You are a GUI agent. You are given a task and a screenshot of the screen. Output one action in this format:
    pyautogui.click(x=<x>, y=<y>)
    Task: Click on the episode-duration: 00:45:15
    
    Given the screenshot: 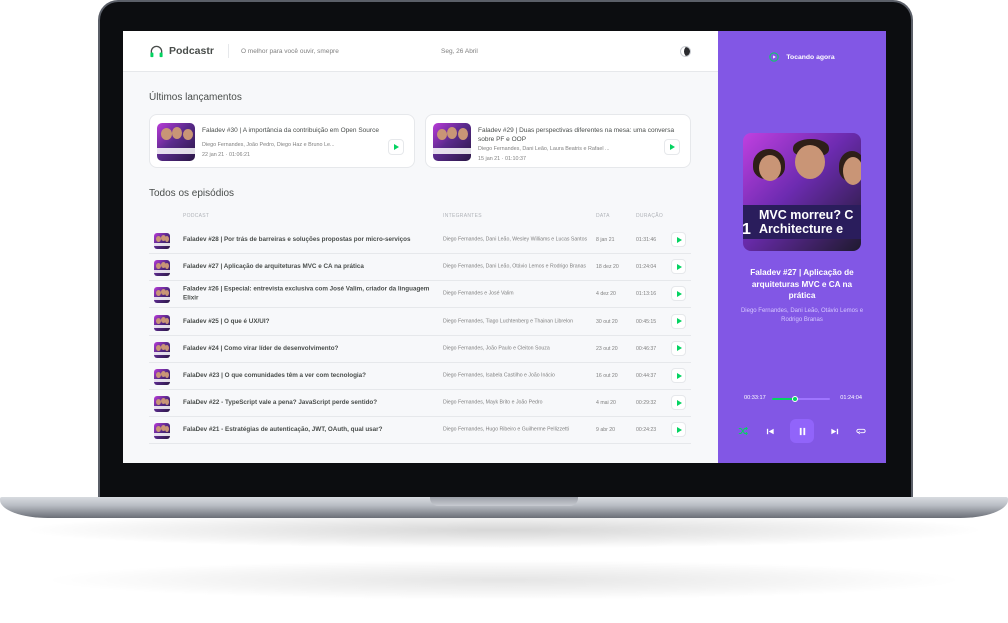 What is the action you would take?
    pyautogui.click(x=646, y=321)
    